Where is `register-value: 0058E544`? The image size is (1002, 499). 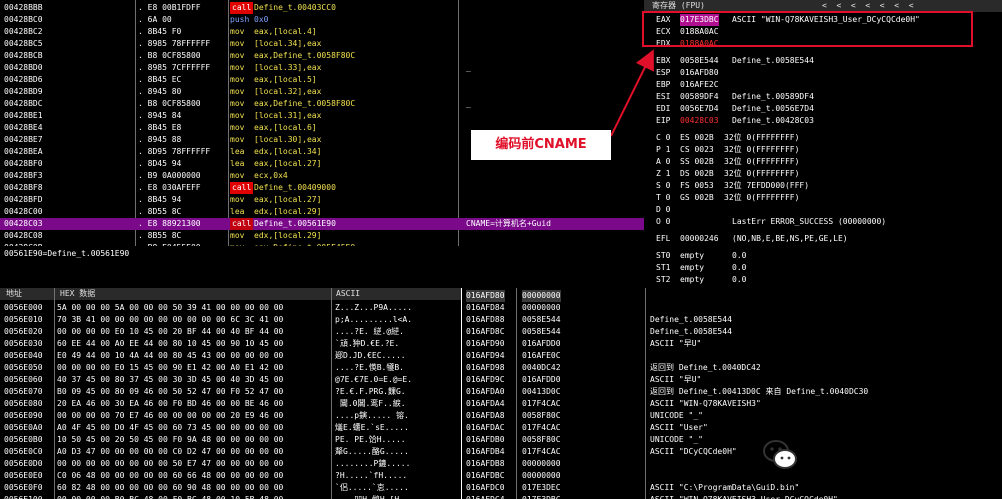 register-value: 0058E544 is located at coordinates (699, 61).